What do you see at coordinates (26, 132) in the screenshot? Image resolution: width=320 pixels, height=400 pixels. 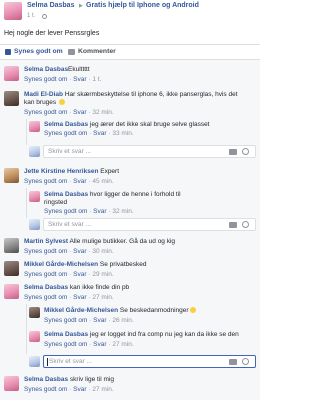 I see `thread-line` at bounding box center [26, 132].